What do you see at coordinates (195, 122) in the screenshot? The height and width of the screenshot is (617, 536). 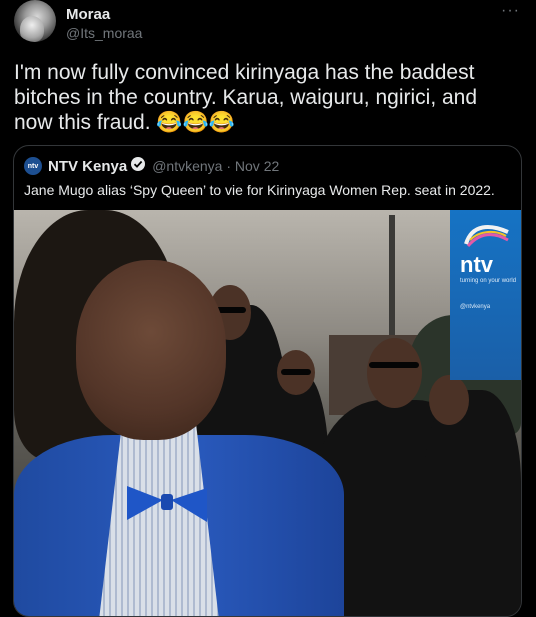 I see `laughing-emoji: 😂😂😂` at bounding box center [195, 122].